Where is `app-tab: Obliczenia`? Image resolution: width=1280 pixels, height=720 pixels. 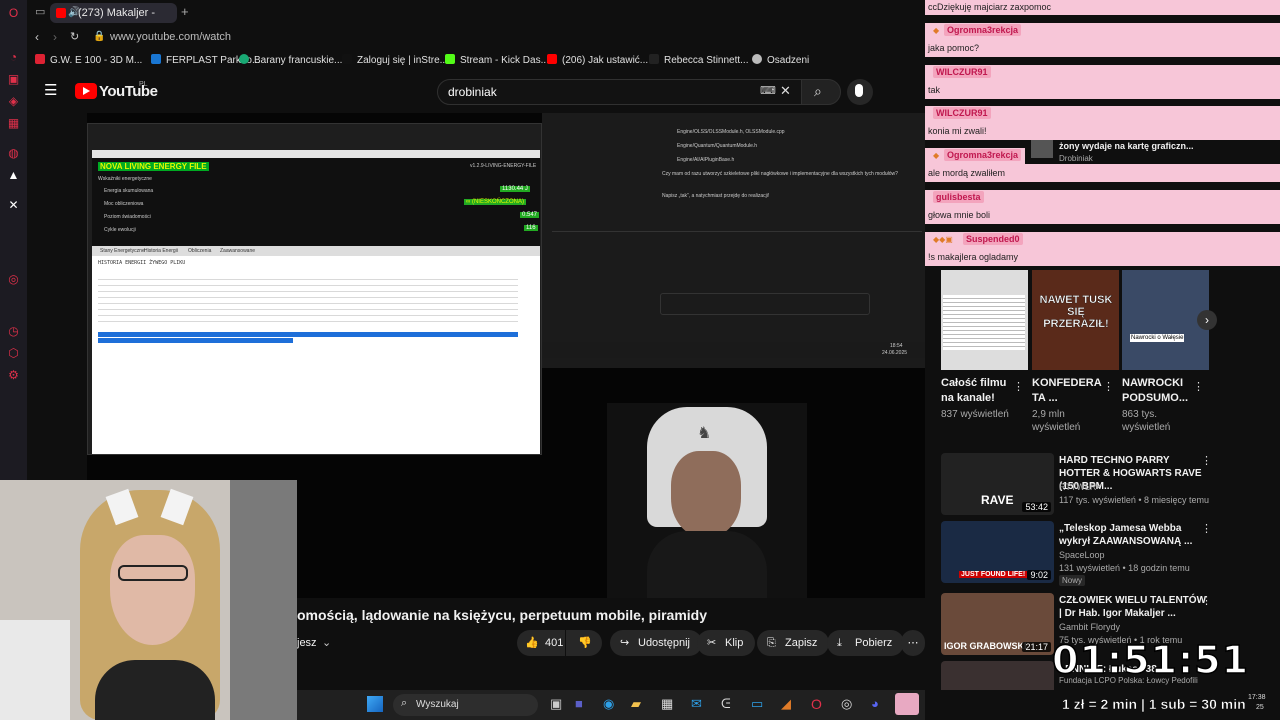
app-tab: Obliczenia is located at coordinates (199, 251).